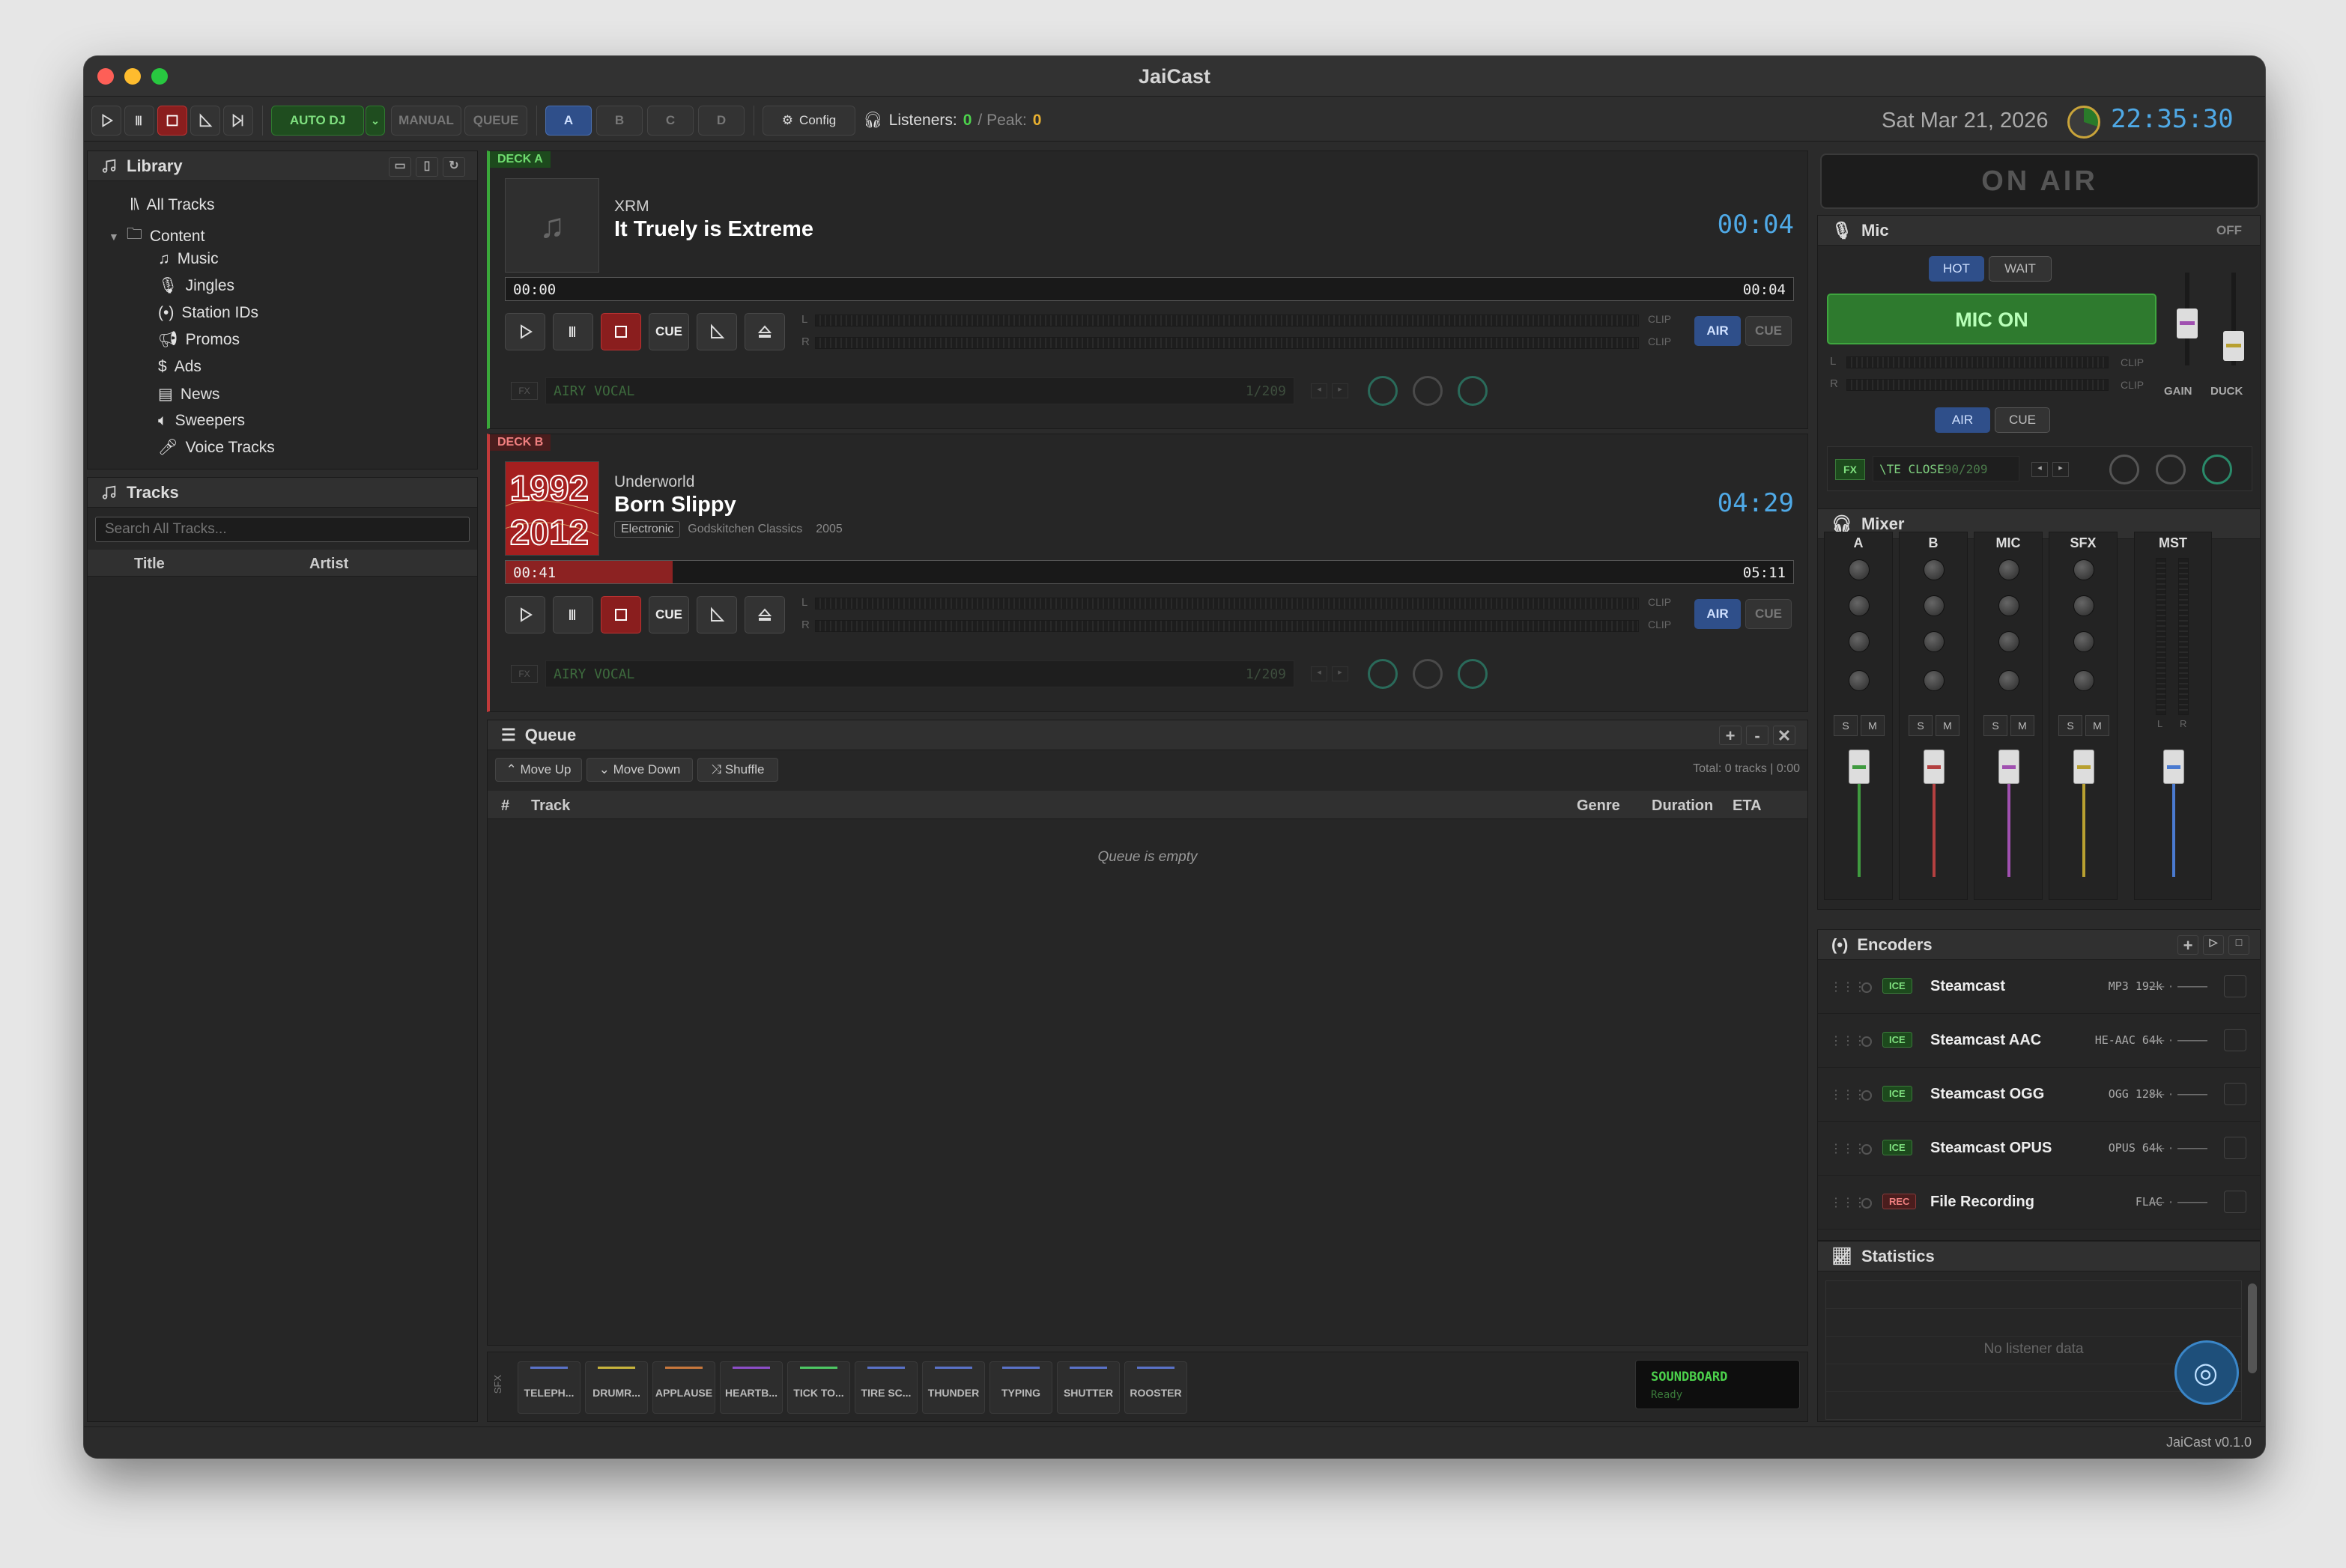  Describe the element at coordinates (1768, 614) in the screenshot. I see `deck-b-cue-route-button: CUE` at that location.